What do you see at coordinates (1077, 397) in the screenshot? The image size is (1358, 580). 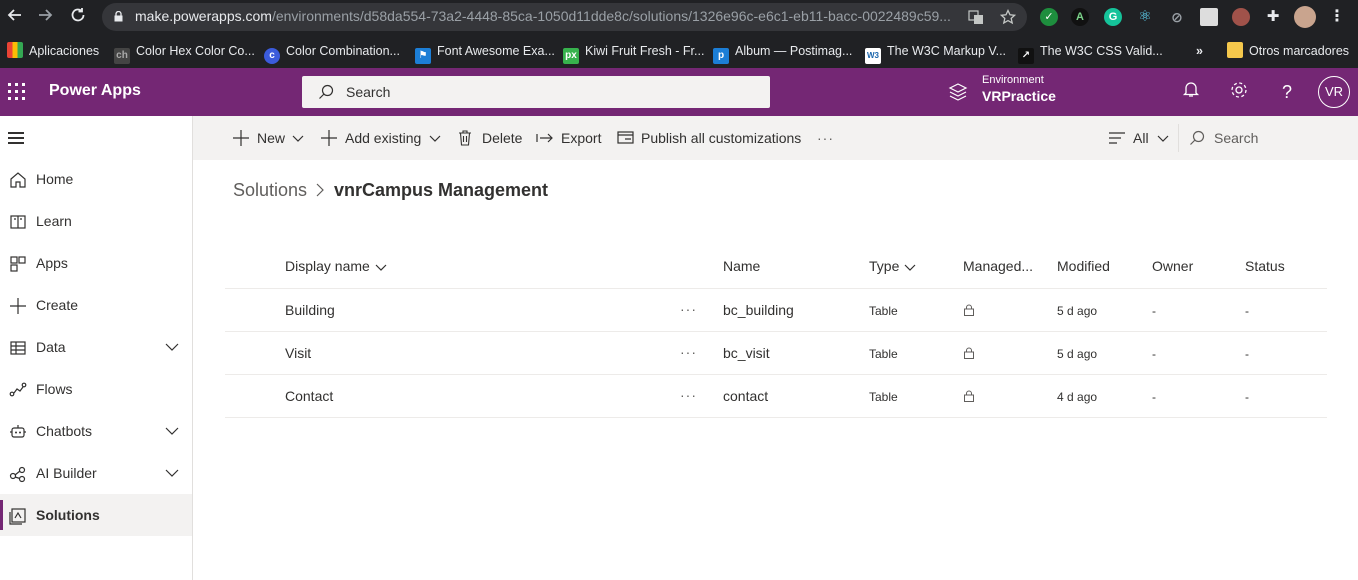 I see `cell-modified: 4 d ago` at bounding box center [1077, 397].